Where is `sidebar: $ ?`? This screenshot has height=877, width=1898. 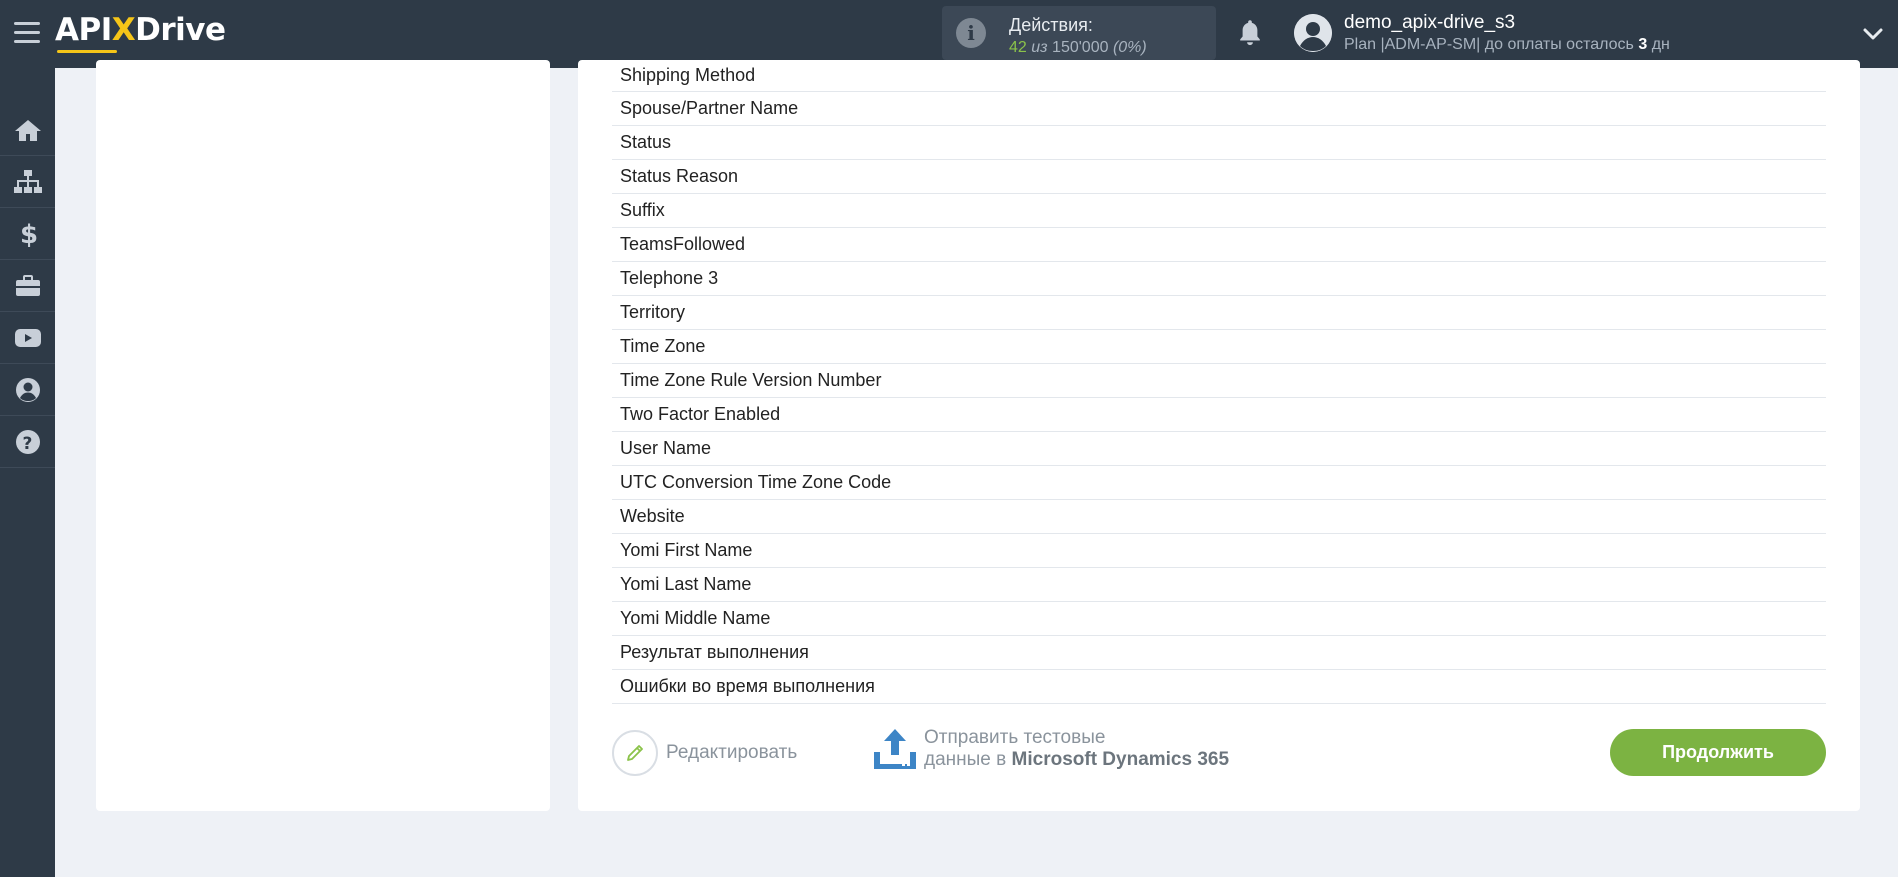 sidebar: $ ? is located at coordinates (27, 472).